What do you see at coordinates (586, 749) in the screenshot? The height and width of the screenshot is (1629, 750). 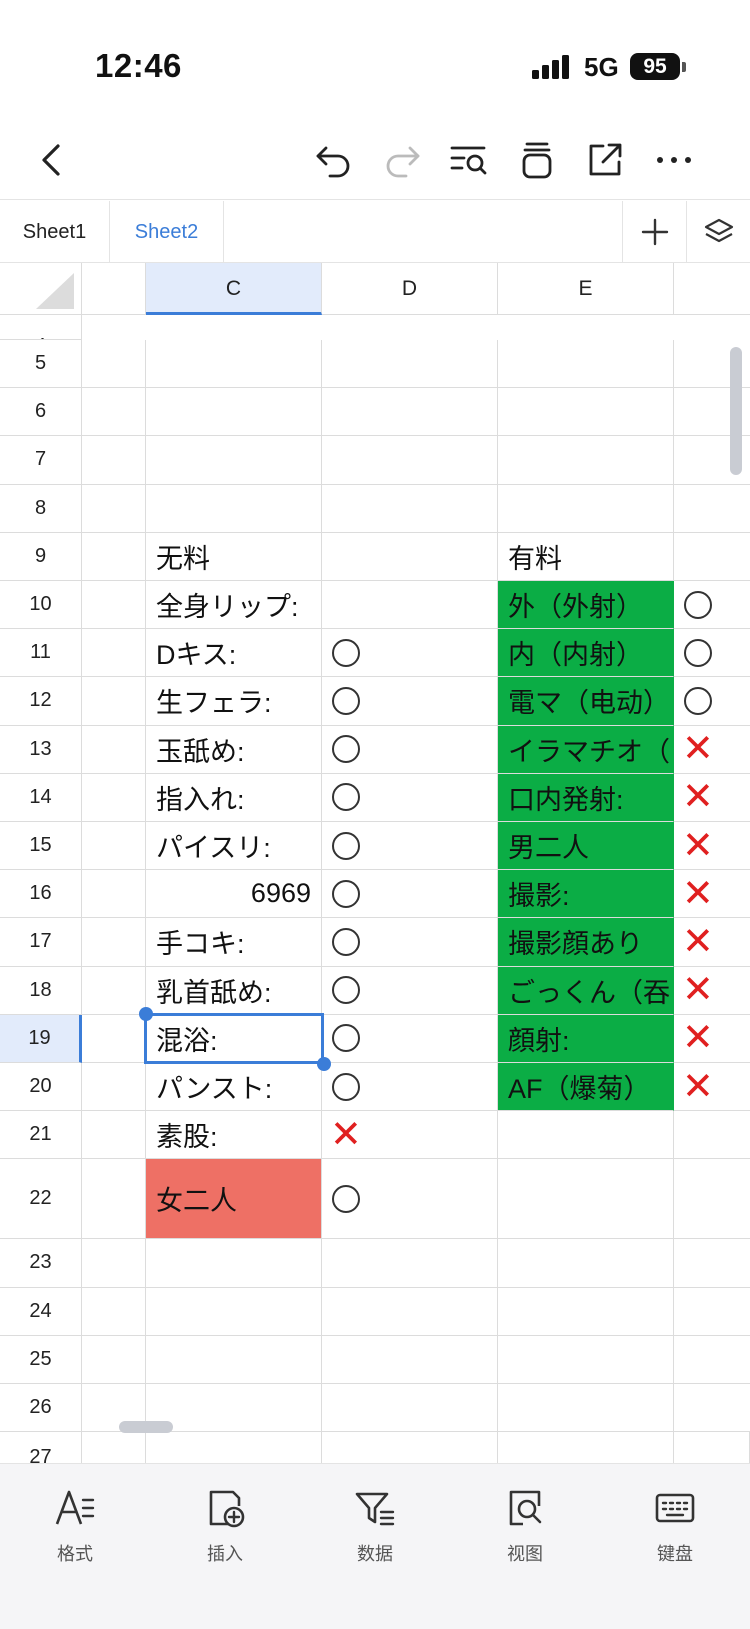 I see `cell-e: イラマチオ（` at bounding box center [586, 749].